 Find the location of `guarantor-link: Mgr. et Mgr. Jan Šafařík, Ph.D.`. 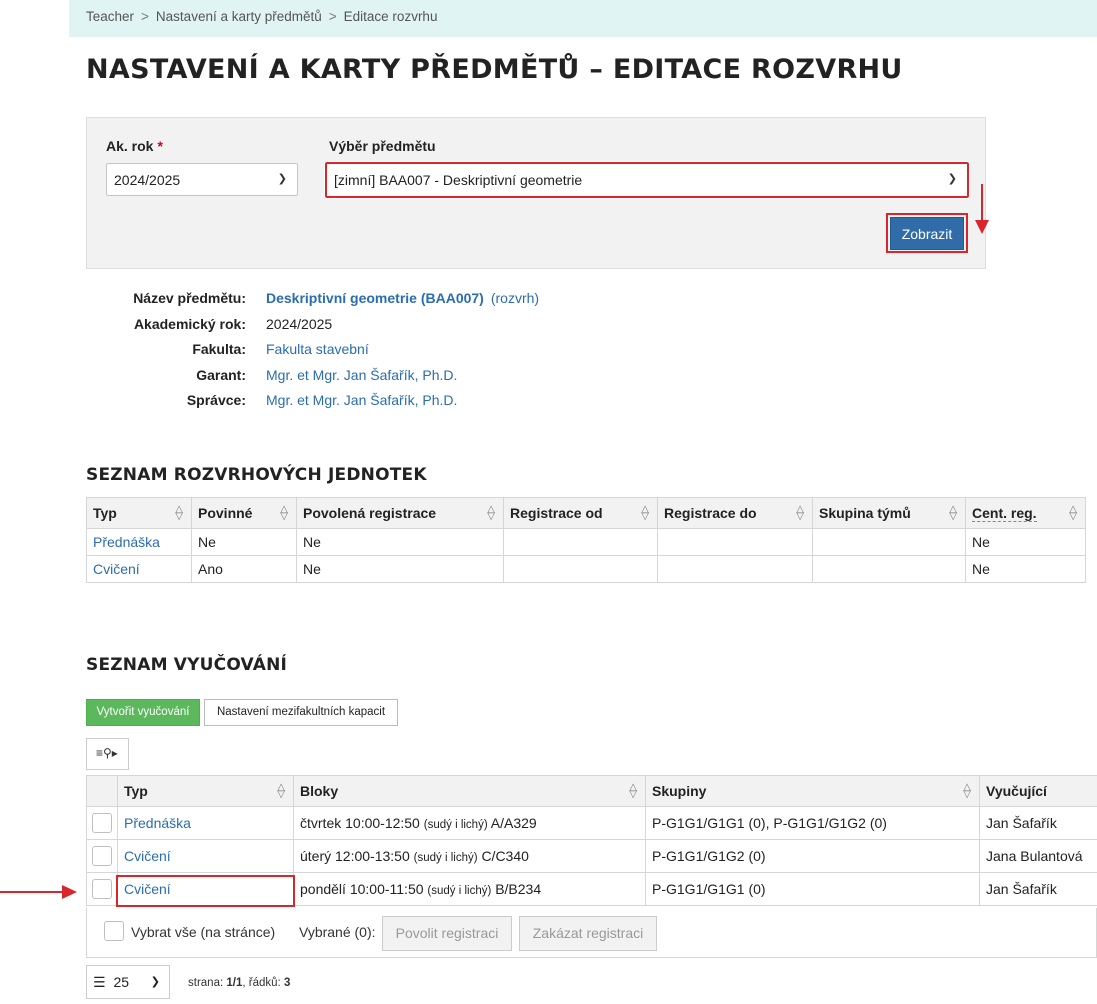

guarantor-link: Mgr. et Mgr. Jan Šafařík, Ph.D. is located at coordinates (361, 375).